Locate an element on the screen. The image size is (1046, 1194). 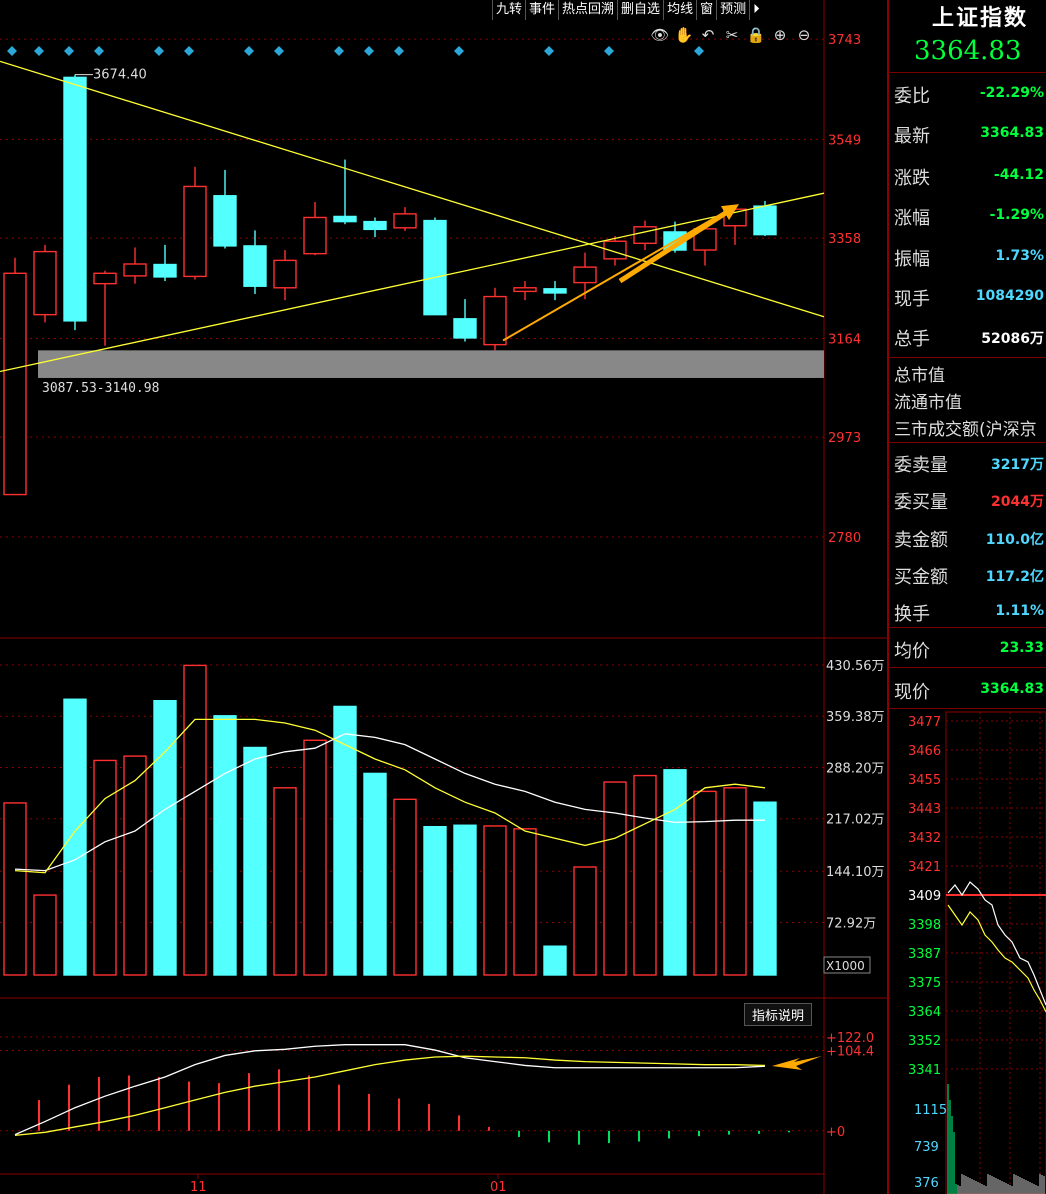
quote-row-rows2-0: 委卖量 3217万 is located at coordinates (968, 462).